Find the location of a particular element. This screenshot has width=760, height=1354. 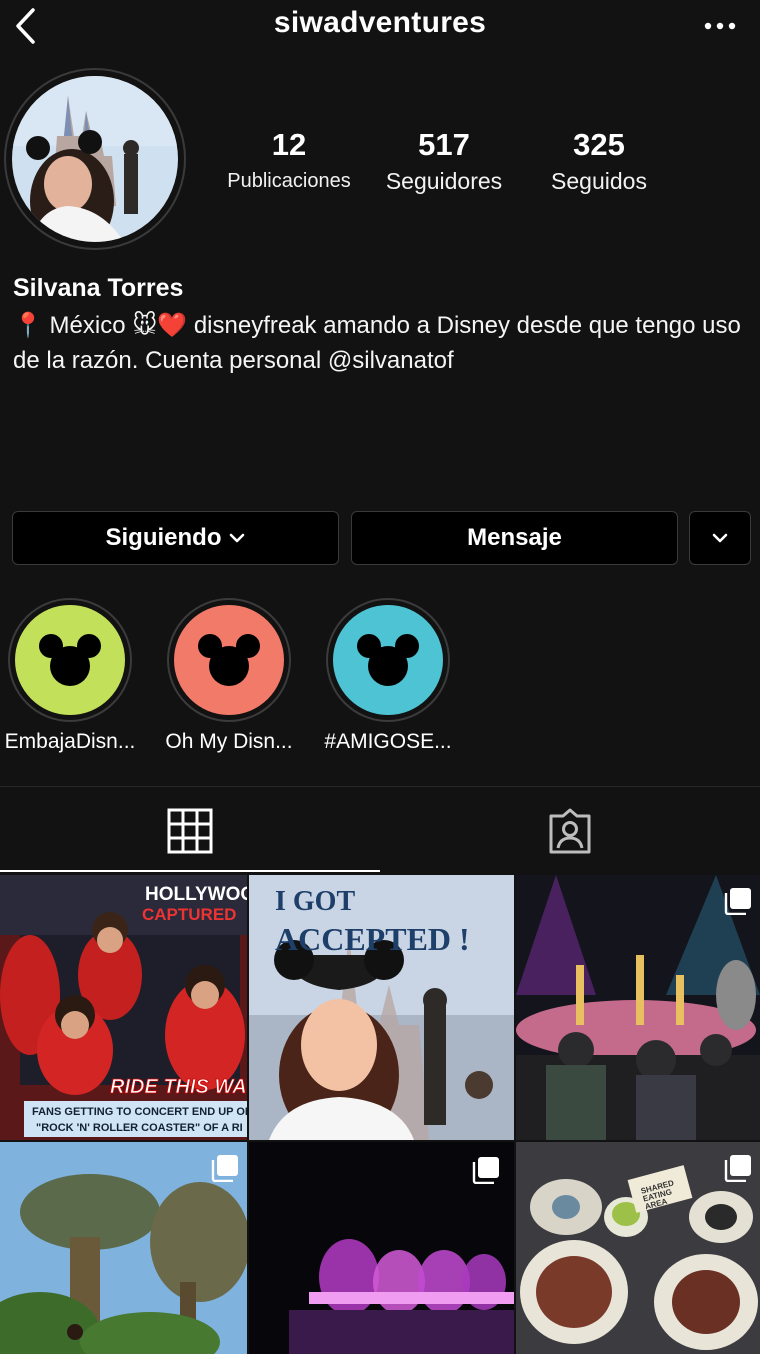

post-image is located at coordinates (123, 1248).